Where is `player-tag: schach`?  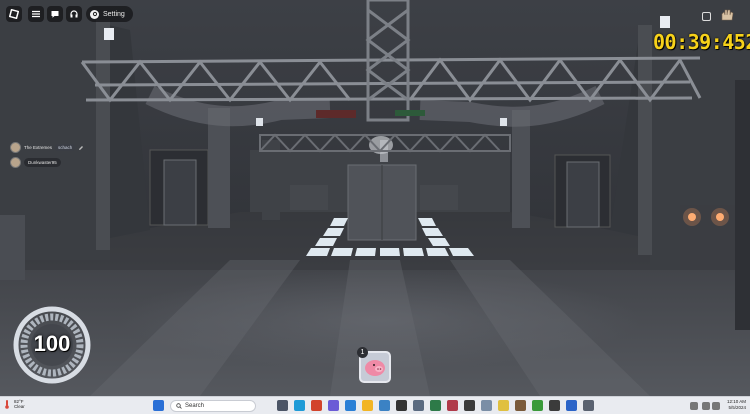
player-tag: schach is located at coordinates (65, 147).